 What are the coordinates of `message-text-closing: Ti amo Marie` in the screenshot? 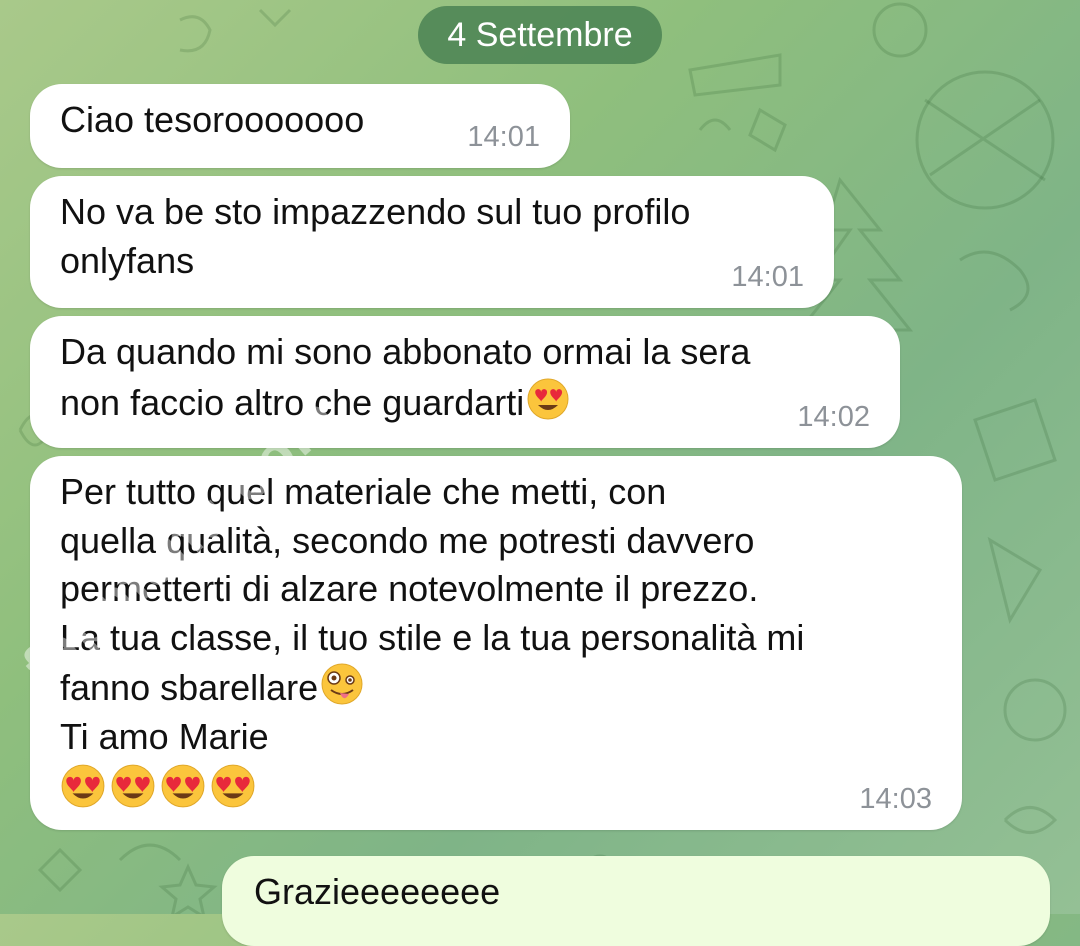 It's located at (164, 736).